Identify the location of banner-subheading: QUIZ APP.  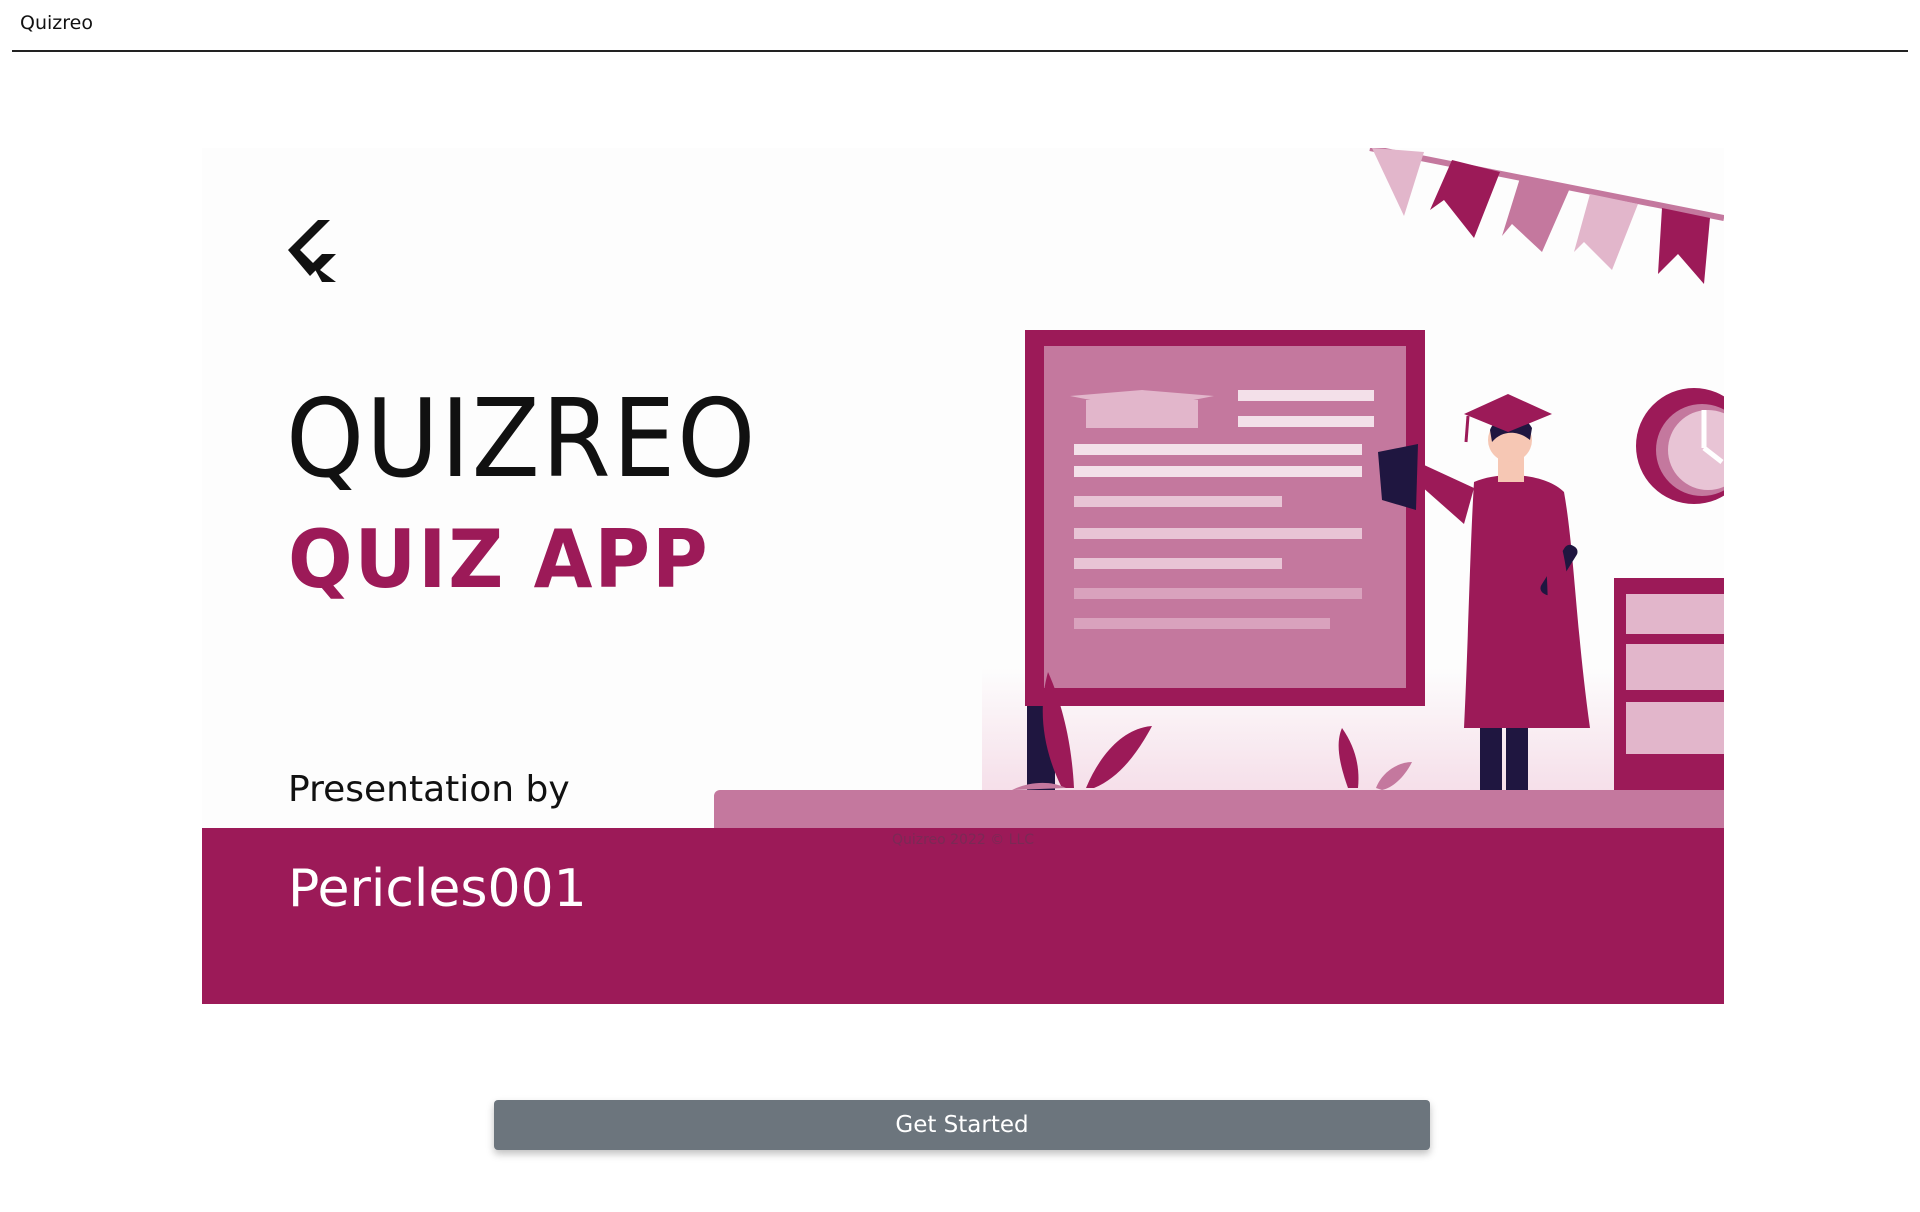
(499, 559).